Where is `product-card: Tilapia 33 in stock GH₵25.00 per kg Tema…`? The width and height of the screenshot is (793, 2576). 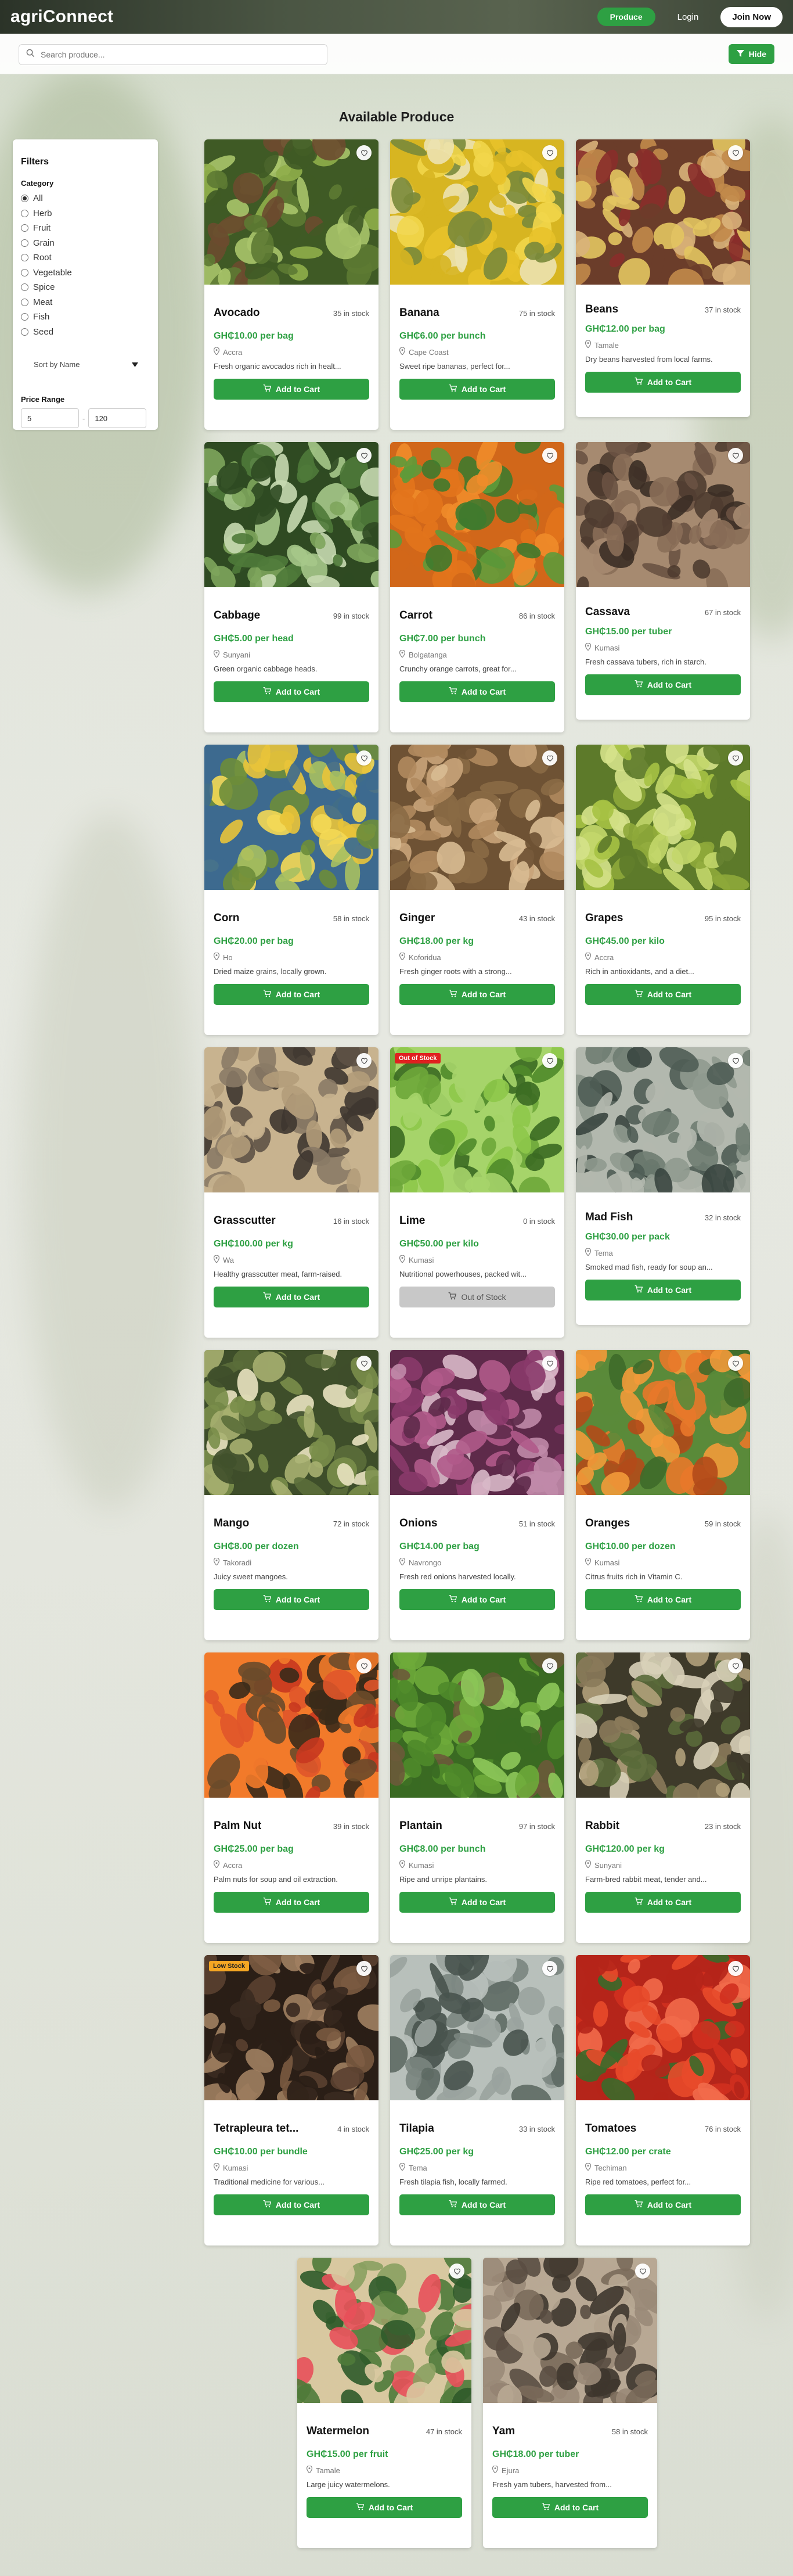
product-card: Tilapia 33 in stock GH₵25.00 per kg Tema… is located at coordinates (477, 2100).